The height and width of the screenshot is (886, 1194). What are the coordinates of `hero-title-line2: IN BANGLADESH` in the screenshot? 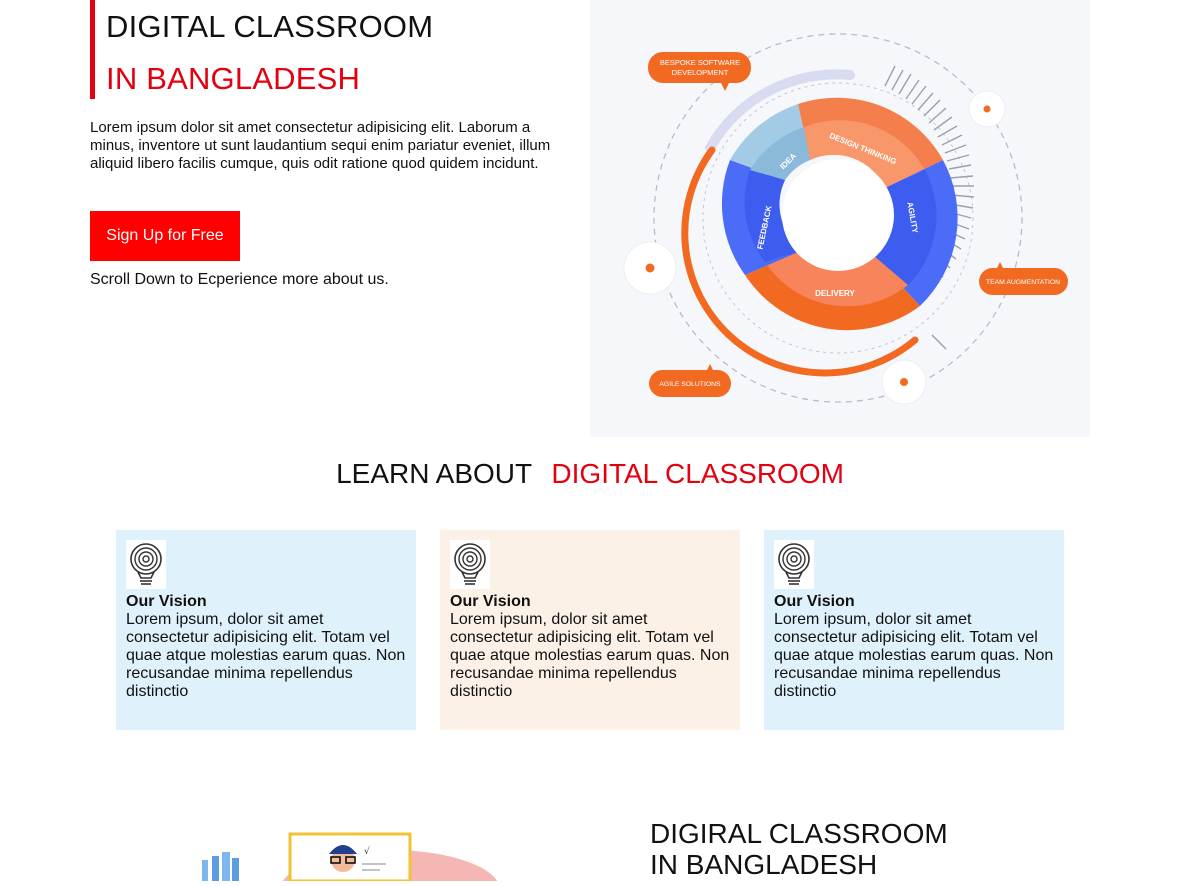 It's located at (233, 78).